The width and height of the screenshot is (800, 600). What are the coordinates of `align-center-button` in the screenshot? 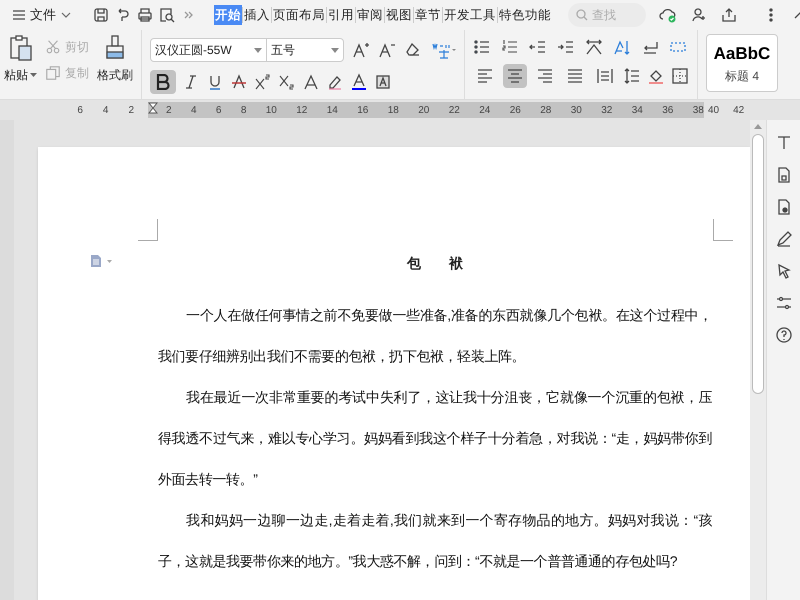 It's located at (515, 76).